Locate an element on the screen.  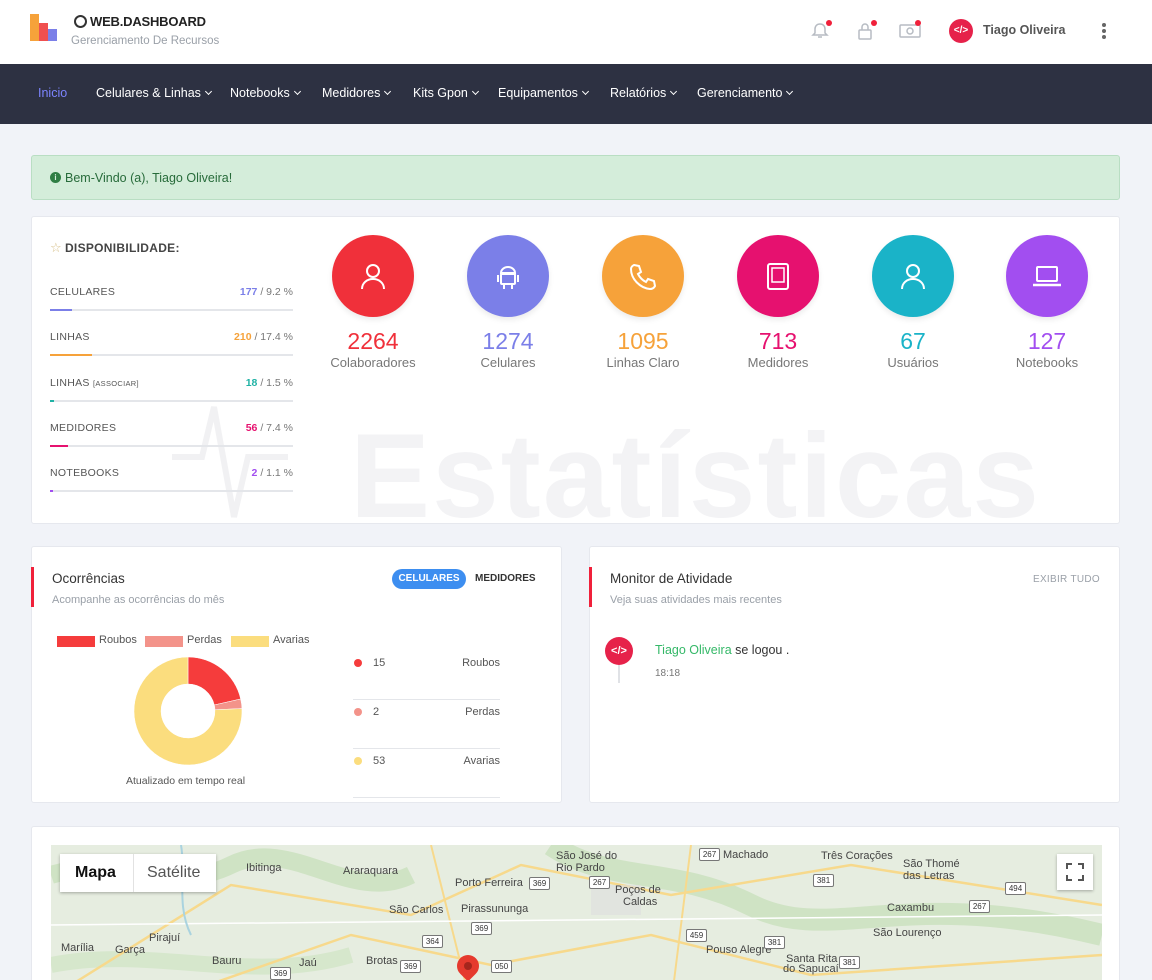
lock-icon is located at coordinates (866, 30).